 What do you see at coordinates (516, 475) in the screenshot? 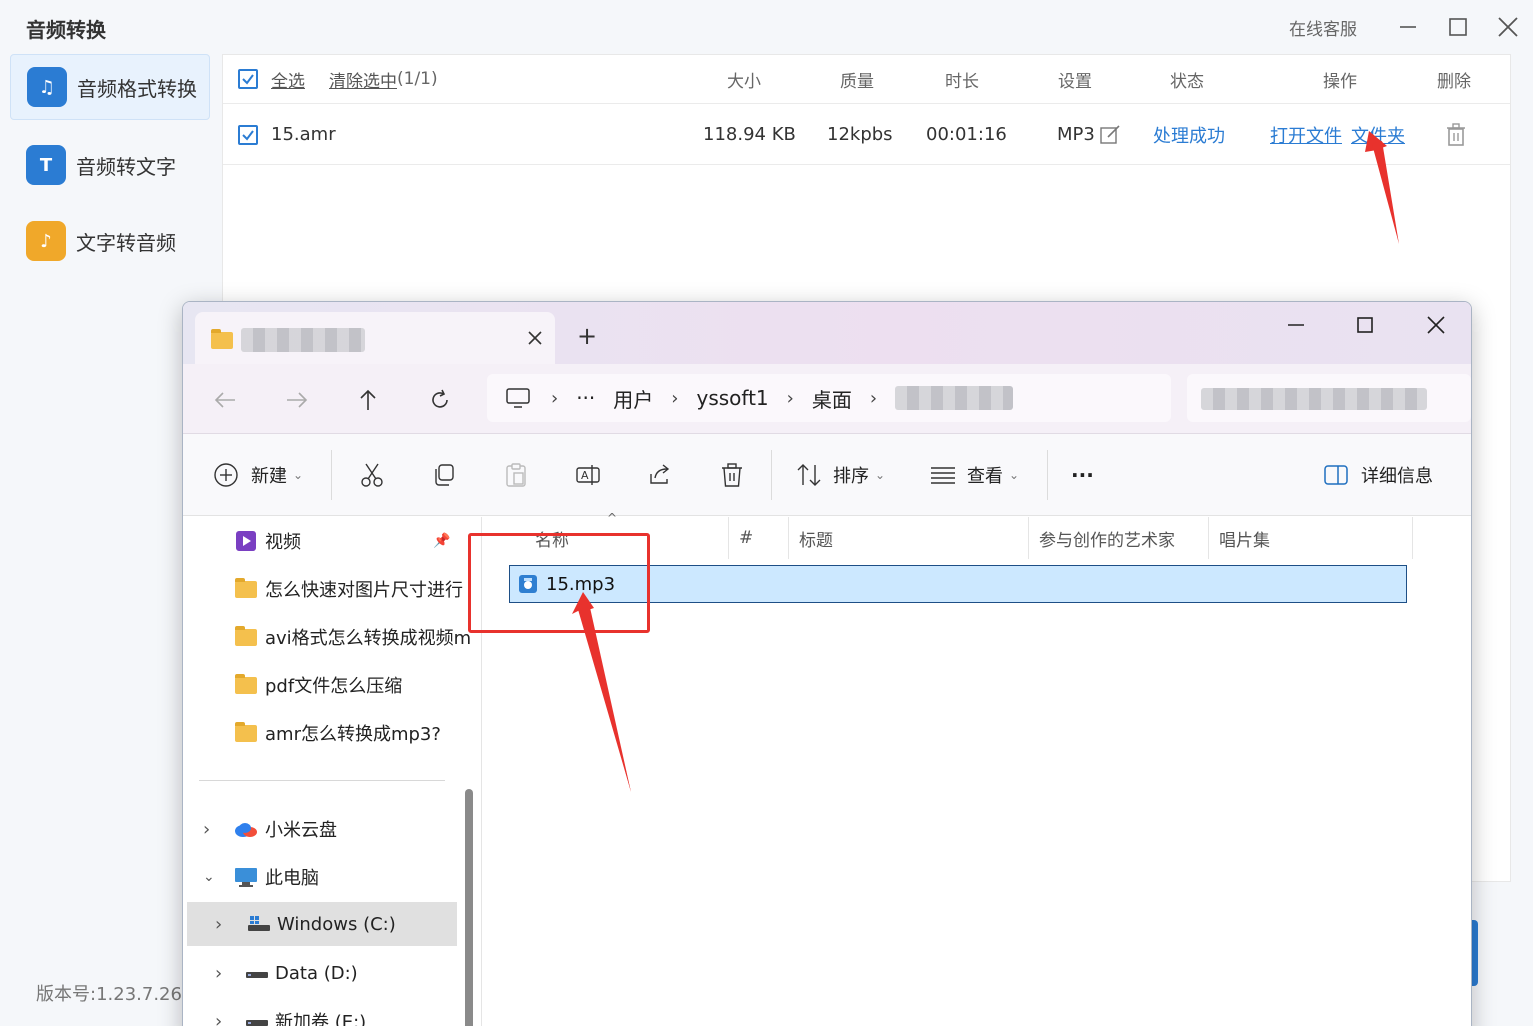
I see `paste-button` at bounding box center [516, 475].